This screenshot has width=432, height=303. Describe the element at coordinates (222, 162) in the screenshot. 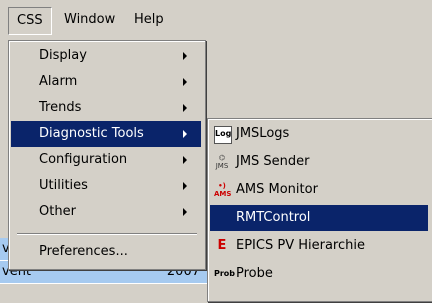

I see `jms-sender-icon: ⌬ JMS` at that location.